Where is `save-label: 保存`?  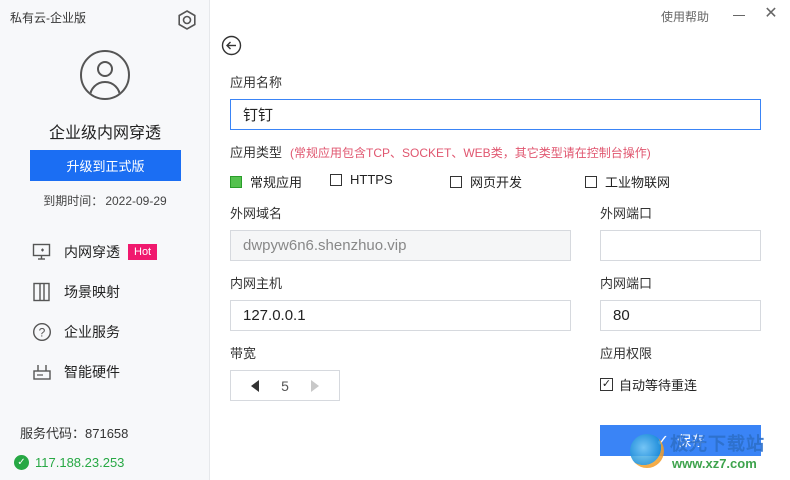
save-label: 保存 is located at coordinates (691, 440).